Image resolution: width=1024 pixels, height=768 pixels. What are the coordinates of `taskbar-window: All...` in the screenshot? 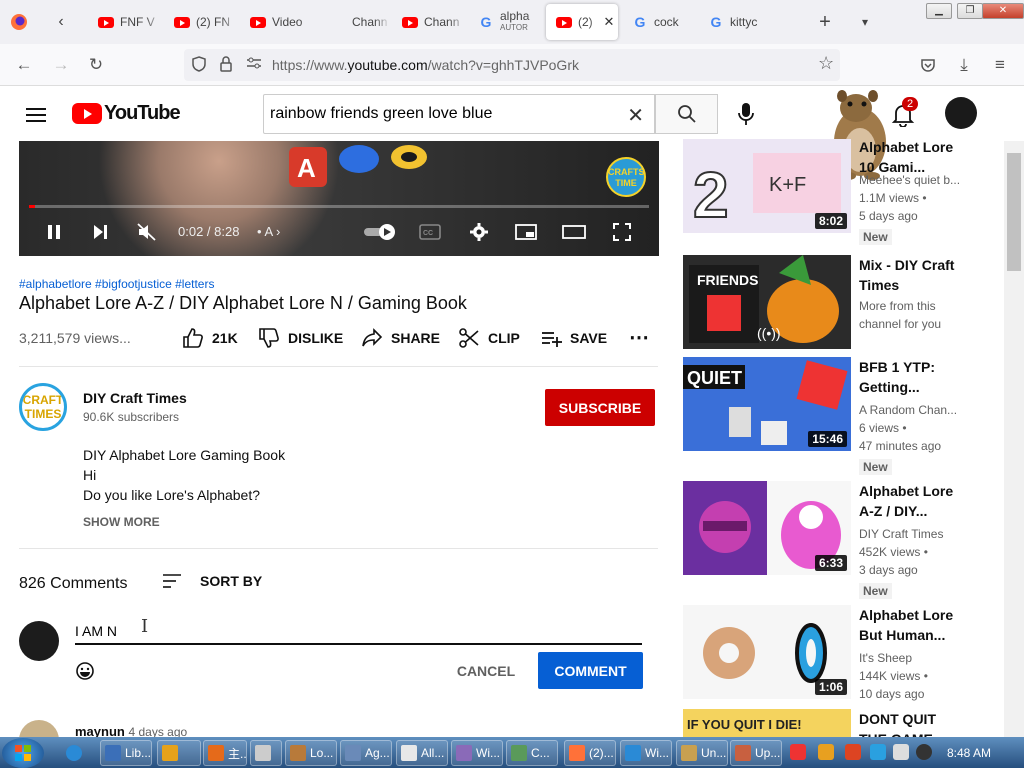 It's located at (422, 753).